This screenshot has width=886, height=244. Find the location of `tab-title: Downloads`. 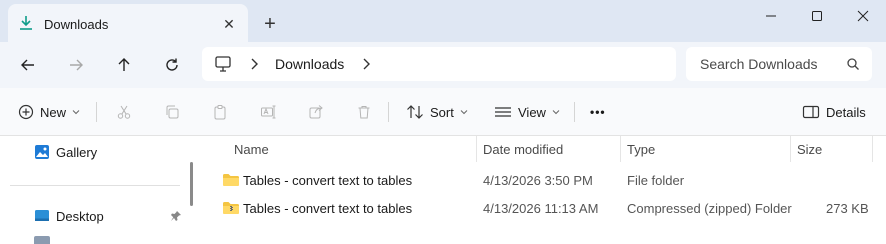

tab-title: Downloads is located at coordinates (76, 24).